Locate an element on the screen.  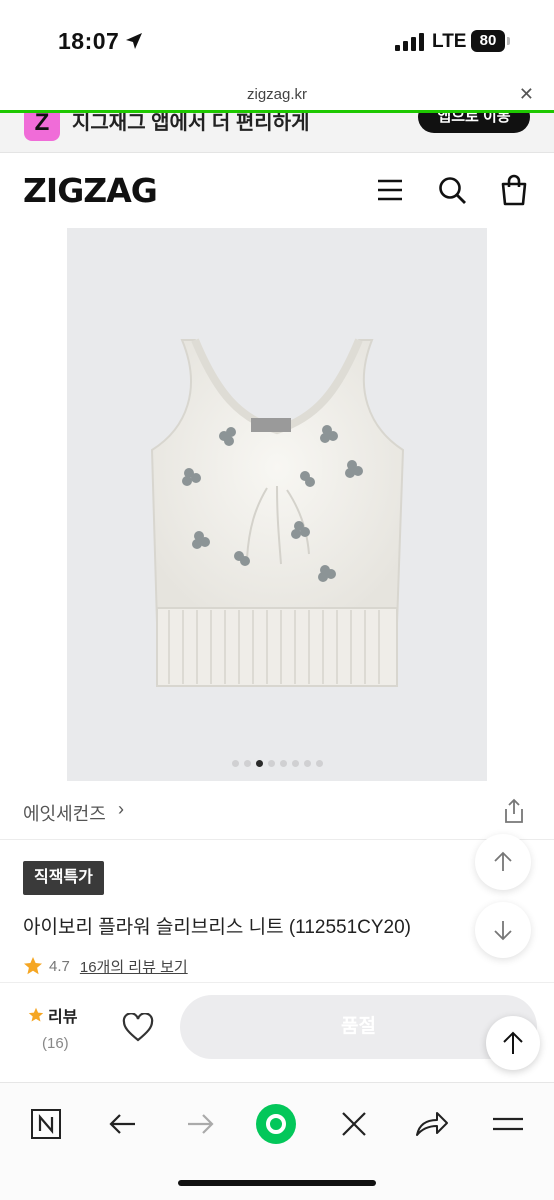
battery-nub is located at coordinates (508, 41).